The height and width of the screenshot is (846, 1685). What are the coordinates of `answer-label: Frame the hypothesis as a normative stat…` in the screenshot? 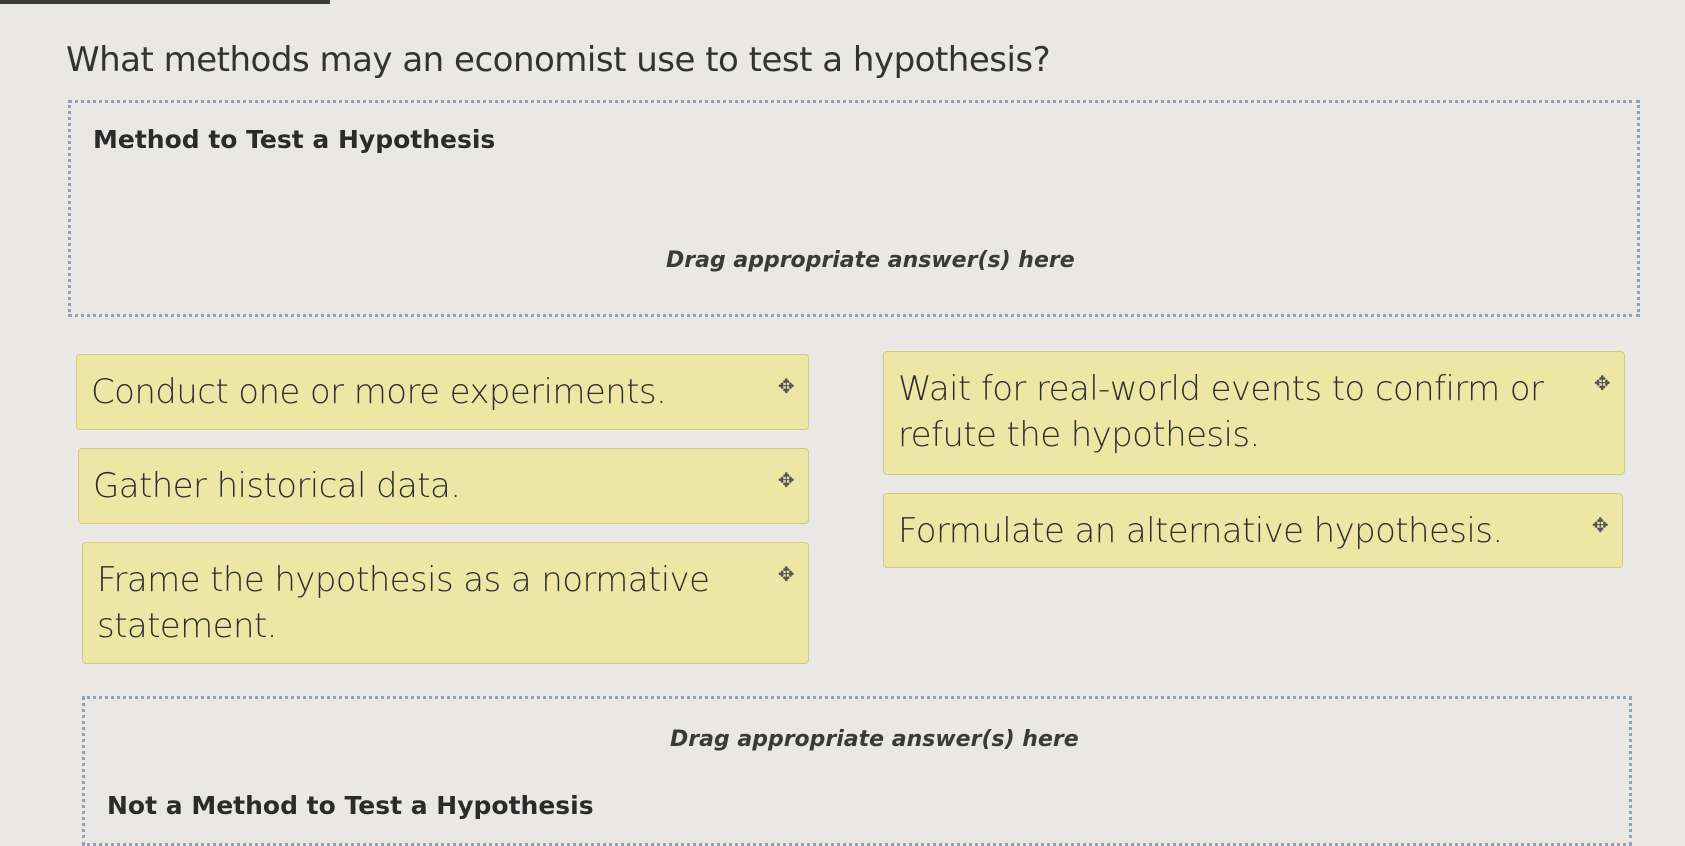 It's located at (403, 603).